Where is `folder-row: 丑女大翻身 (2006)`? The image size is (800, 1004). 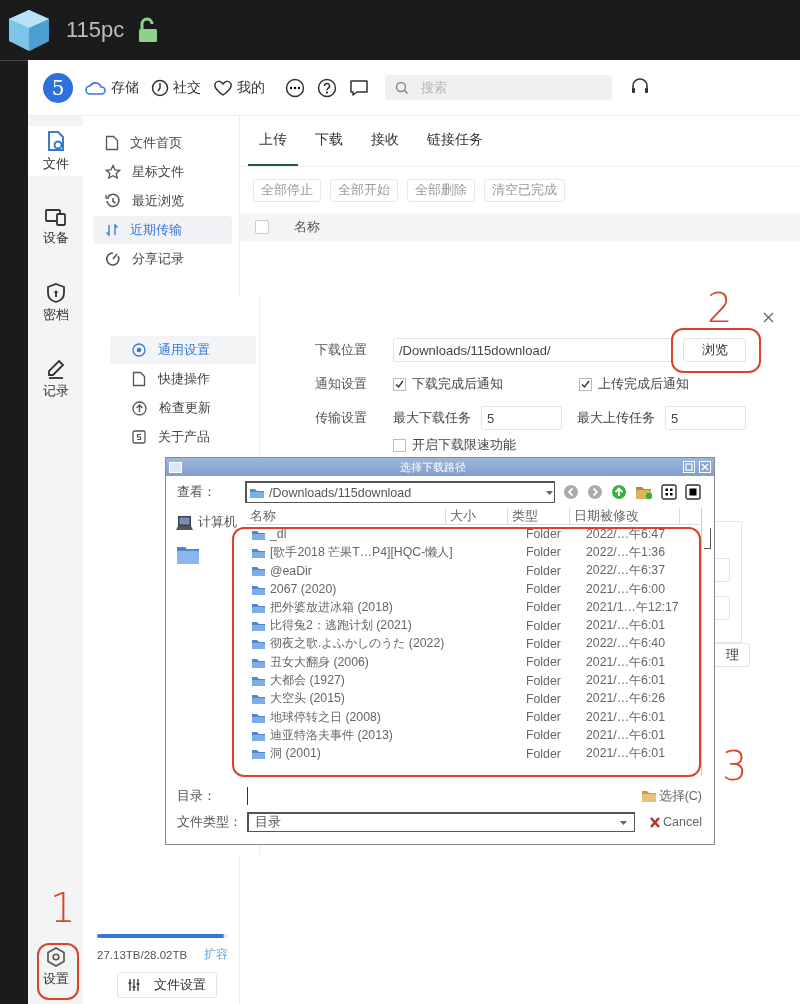
folder-row: 丑女大翻身 (2006) is located at coordinates (386, 662).